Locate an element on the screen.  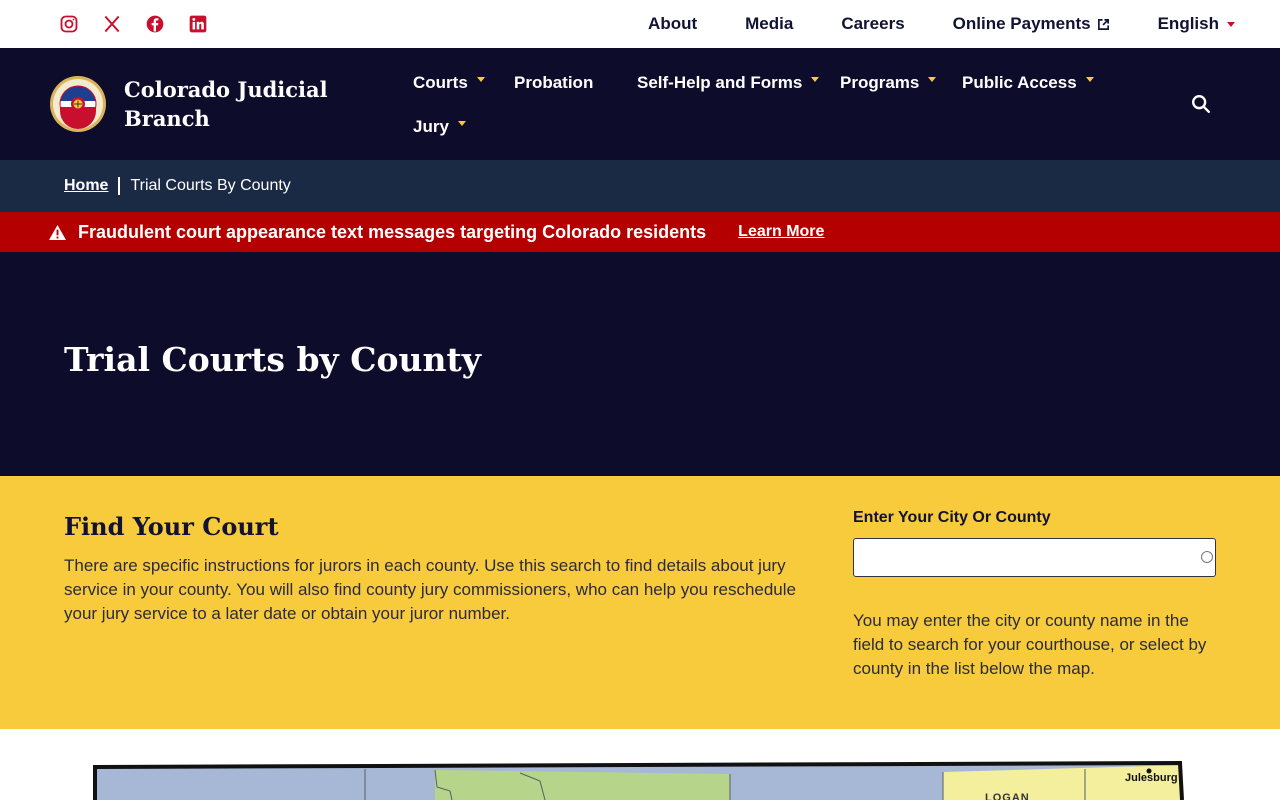
online-payments-label: Online Payments is located at coordinates (1021, 23).